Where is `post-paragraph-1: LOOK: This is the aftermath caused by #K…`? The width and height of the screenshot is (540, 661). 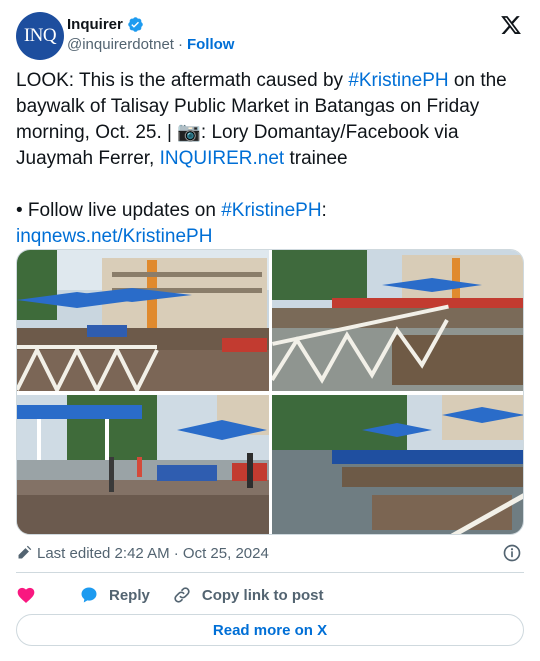
post-paragraph-1: LOOK: This is the aftermath caused by #K… is located at coordinates (268, 120).